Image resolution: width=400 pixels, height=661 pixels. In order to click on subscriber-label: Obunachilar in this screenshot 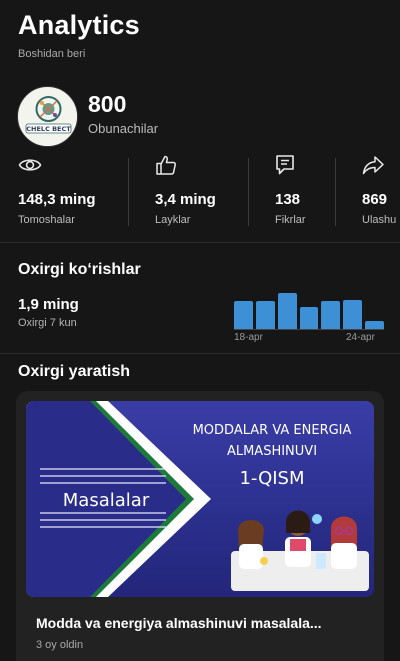, I will do `click(123, 128)`.